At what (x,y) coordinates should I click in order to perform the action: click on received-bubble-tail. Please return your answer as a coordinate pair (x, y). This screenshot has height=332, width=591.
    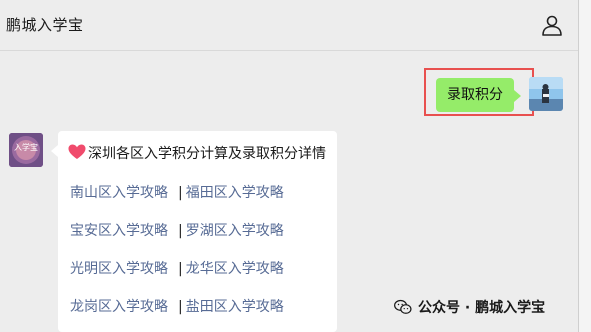
    Looking at the image, I should click on (54, 151).